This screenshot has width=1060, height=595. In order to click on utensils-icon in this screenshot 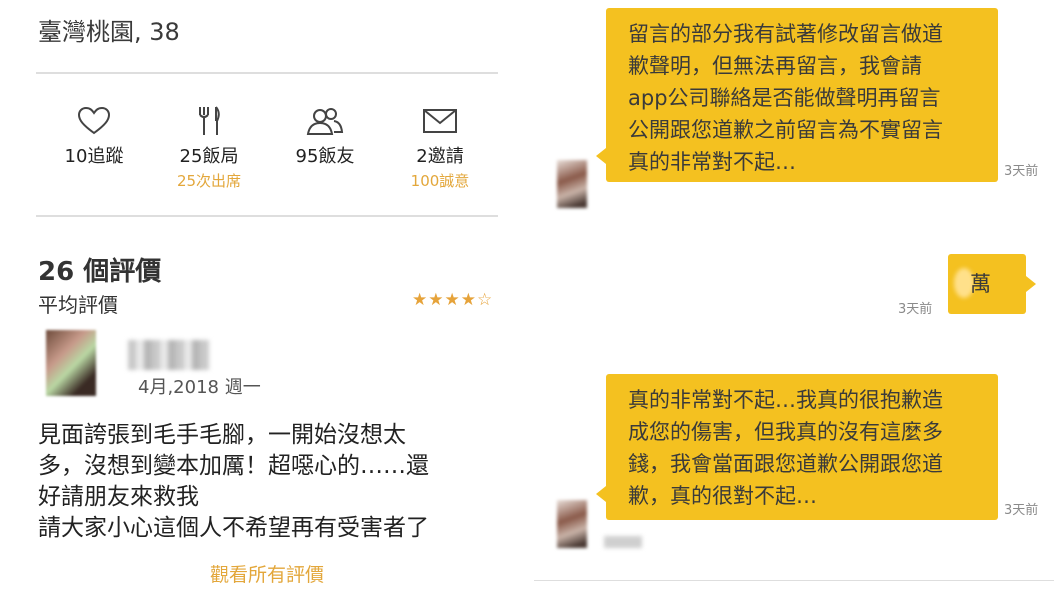, I will do `click(209, 121)`.